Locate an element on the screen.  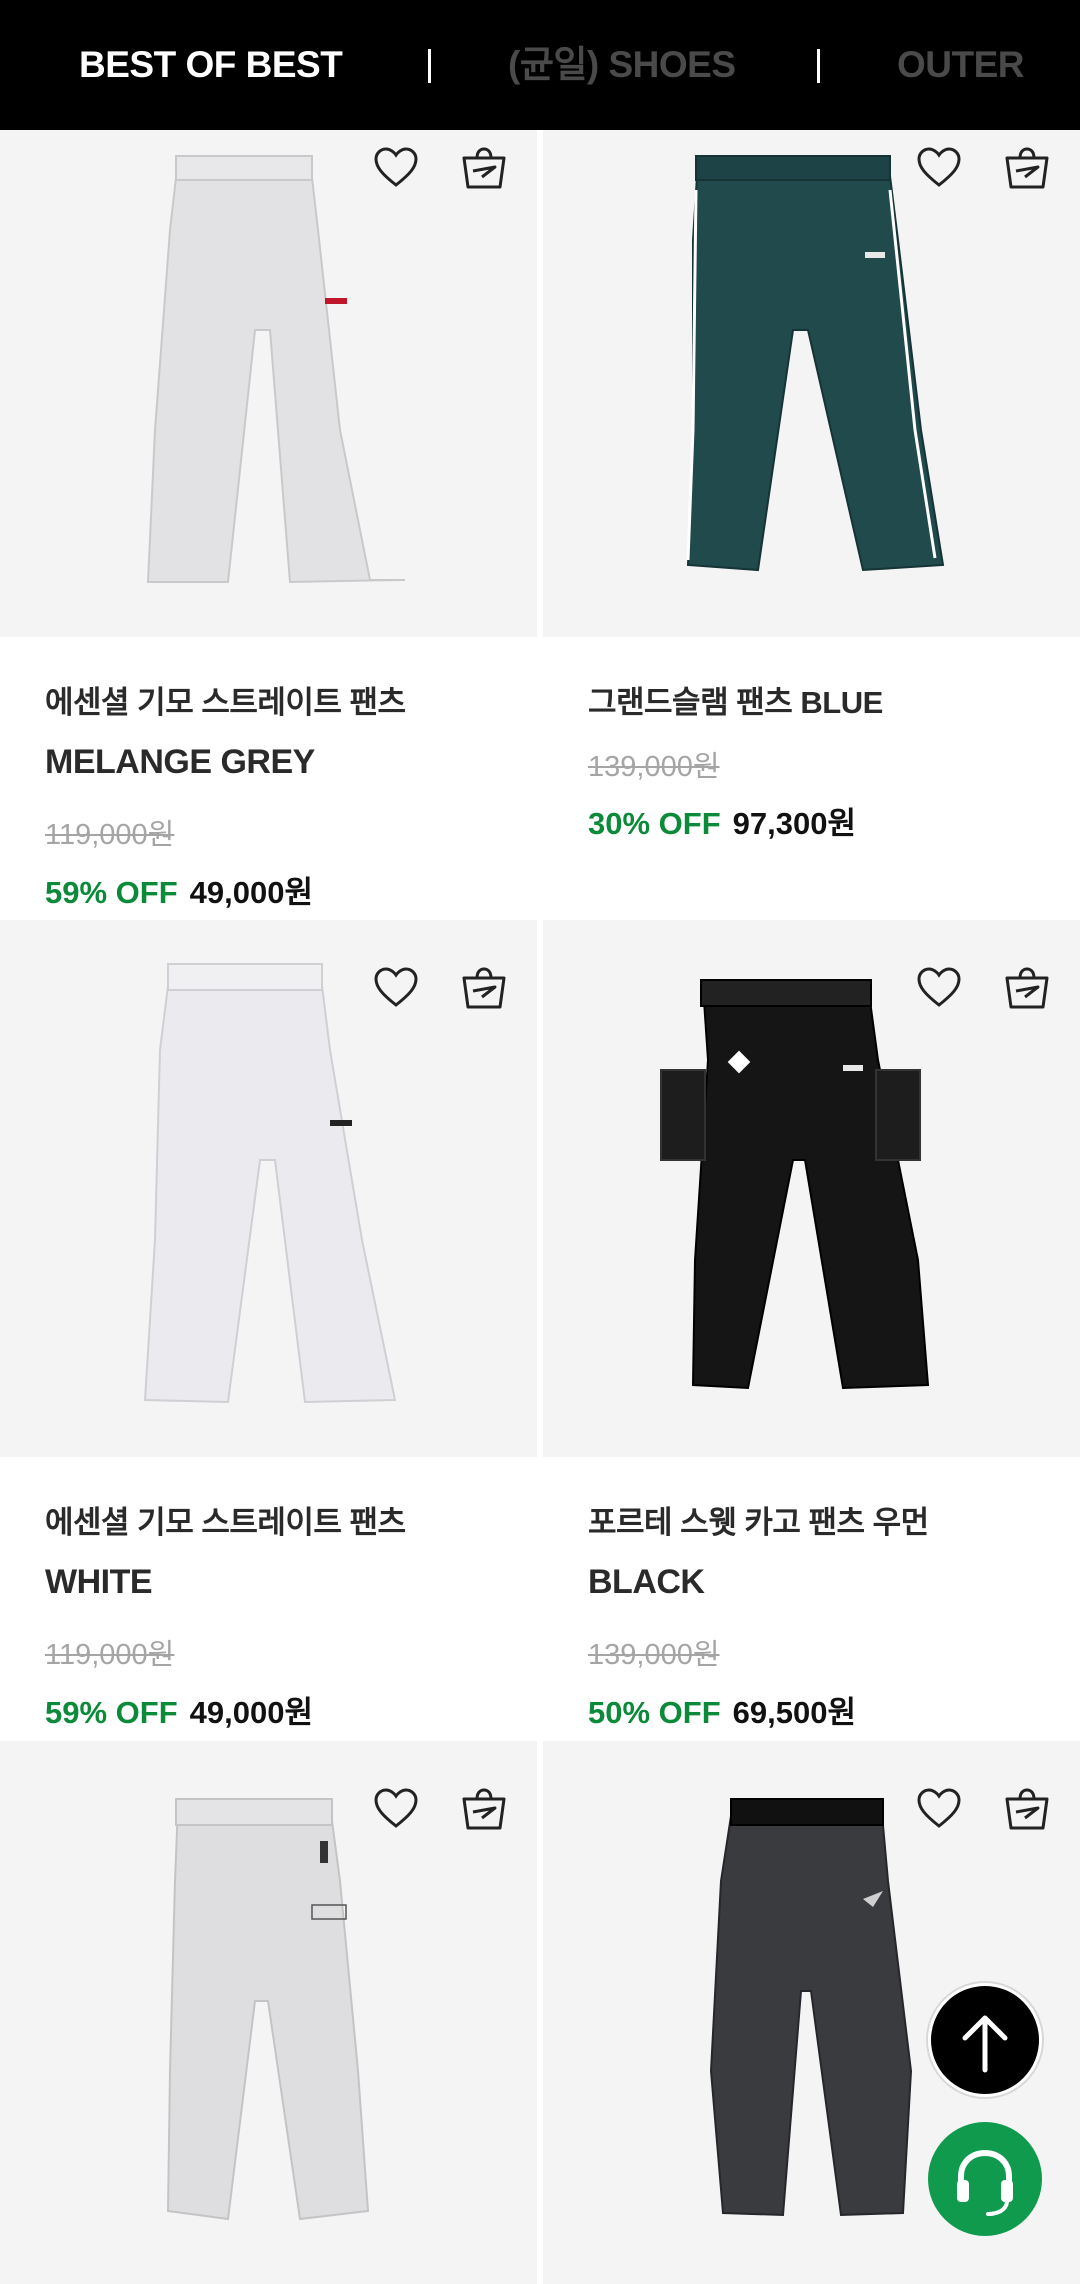
discount-rate: 50% OFF is located at coordinates (654, 1712).